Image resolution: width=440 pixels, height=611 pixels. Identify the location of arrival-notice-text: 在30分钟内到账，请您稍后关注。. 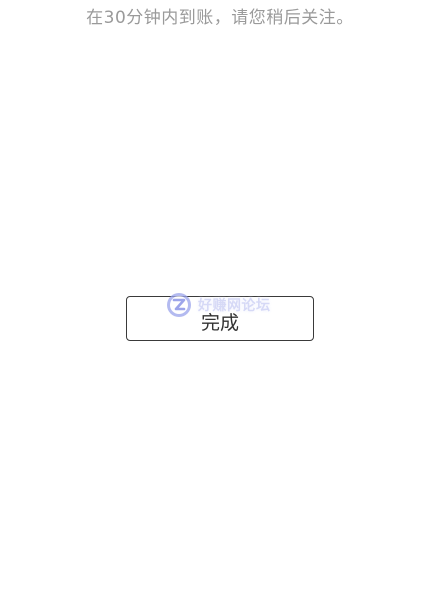
(220, 18).